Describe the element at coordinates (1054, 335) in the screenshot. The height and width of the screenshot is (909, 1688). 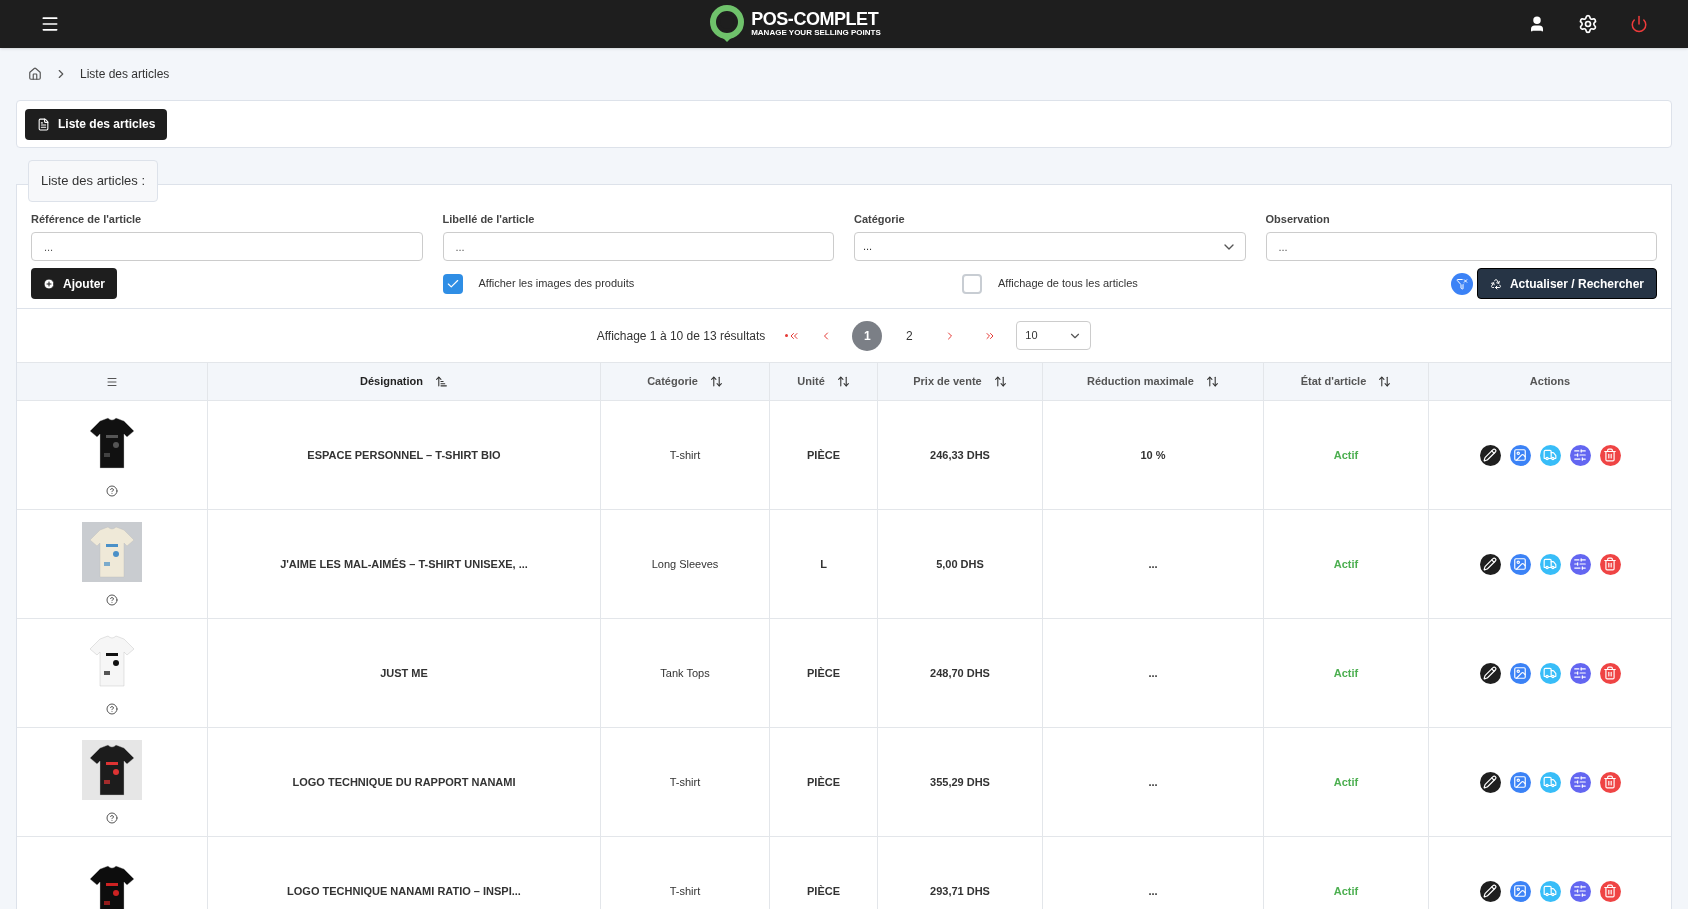
I see `per-page-select: 10` at that location.